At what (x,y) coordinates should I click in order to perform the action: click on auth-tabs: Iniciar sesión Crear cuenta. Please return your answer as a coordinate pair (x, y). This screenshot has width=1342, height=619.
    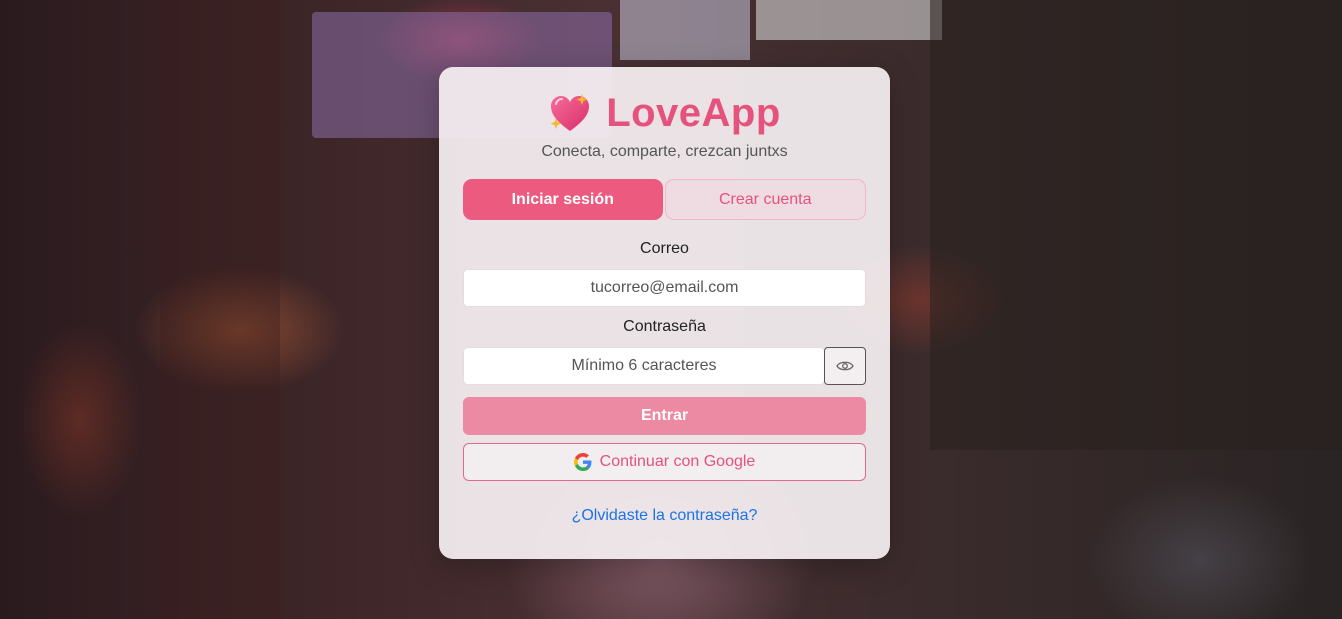
    Looking at the image, I should click on (664, 199).